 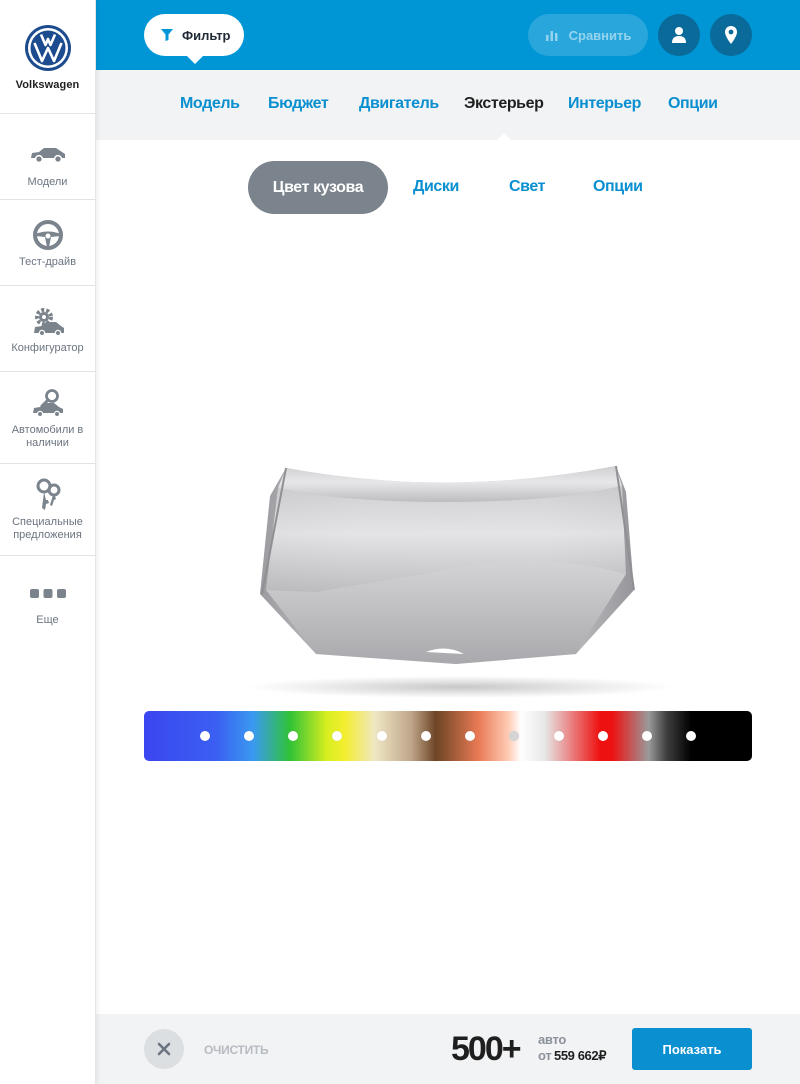 What do you see at coordinates (426, 736) in the screenshot?
I see `color-swatch-brown` at bounding box center [426, 736].